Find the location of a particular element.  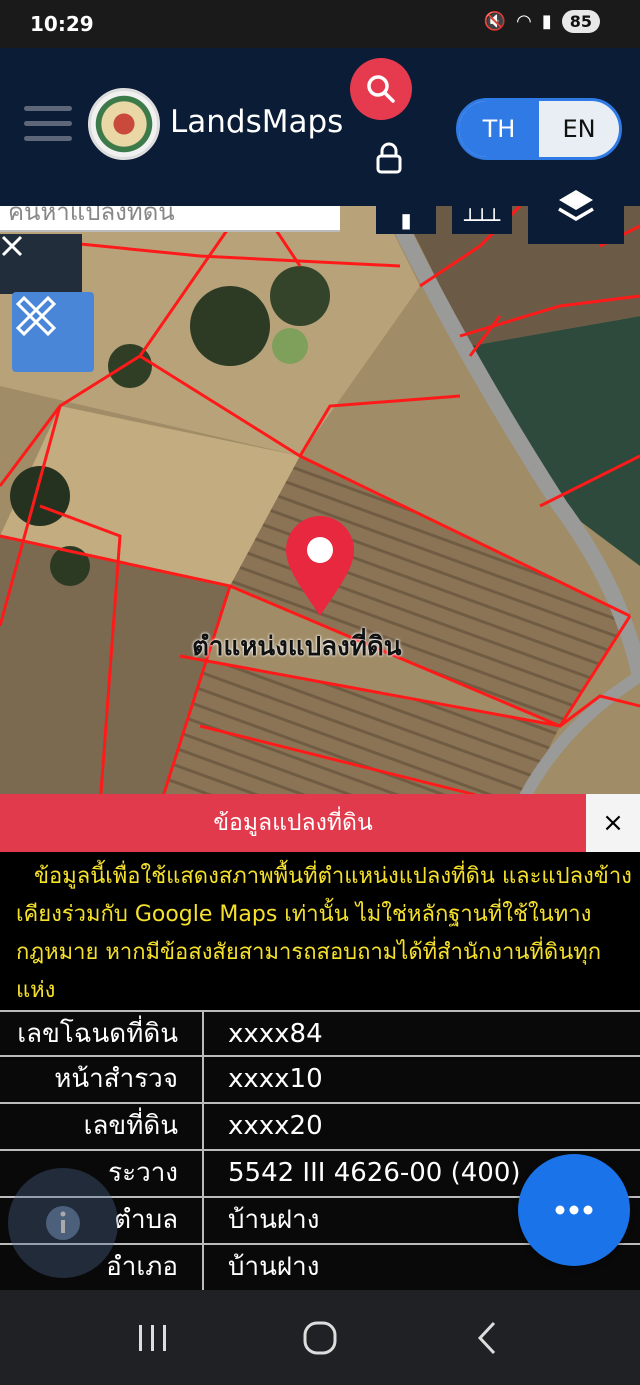

recent-apps-button is located at coordinates (153, 1338).